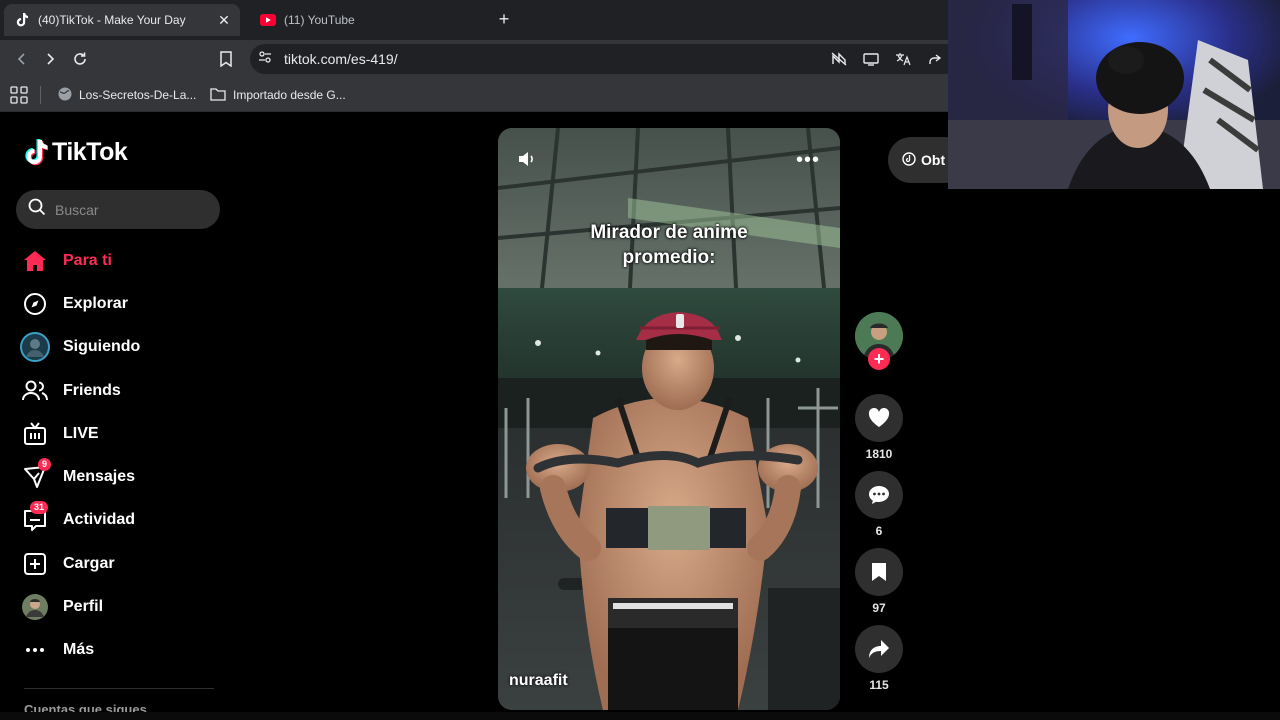 The width and height of the screenshot is (1280, 720). I want to click on tab-close-icon: ✕, so click(224, 20).